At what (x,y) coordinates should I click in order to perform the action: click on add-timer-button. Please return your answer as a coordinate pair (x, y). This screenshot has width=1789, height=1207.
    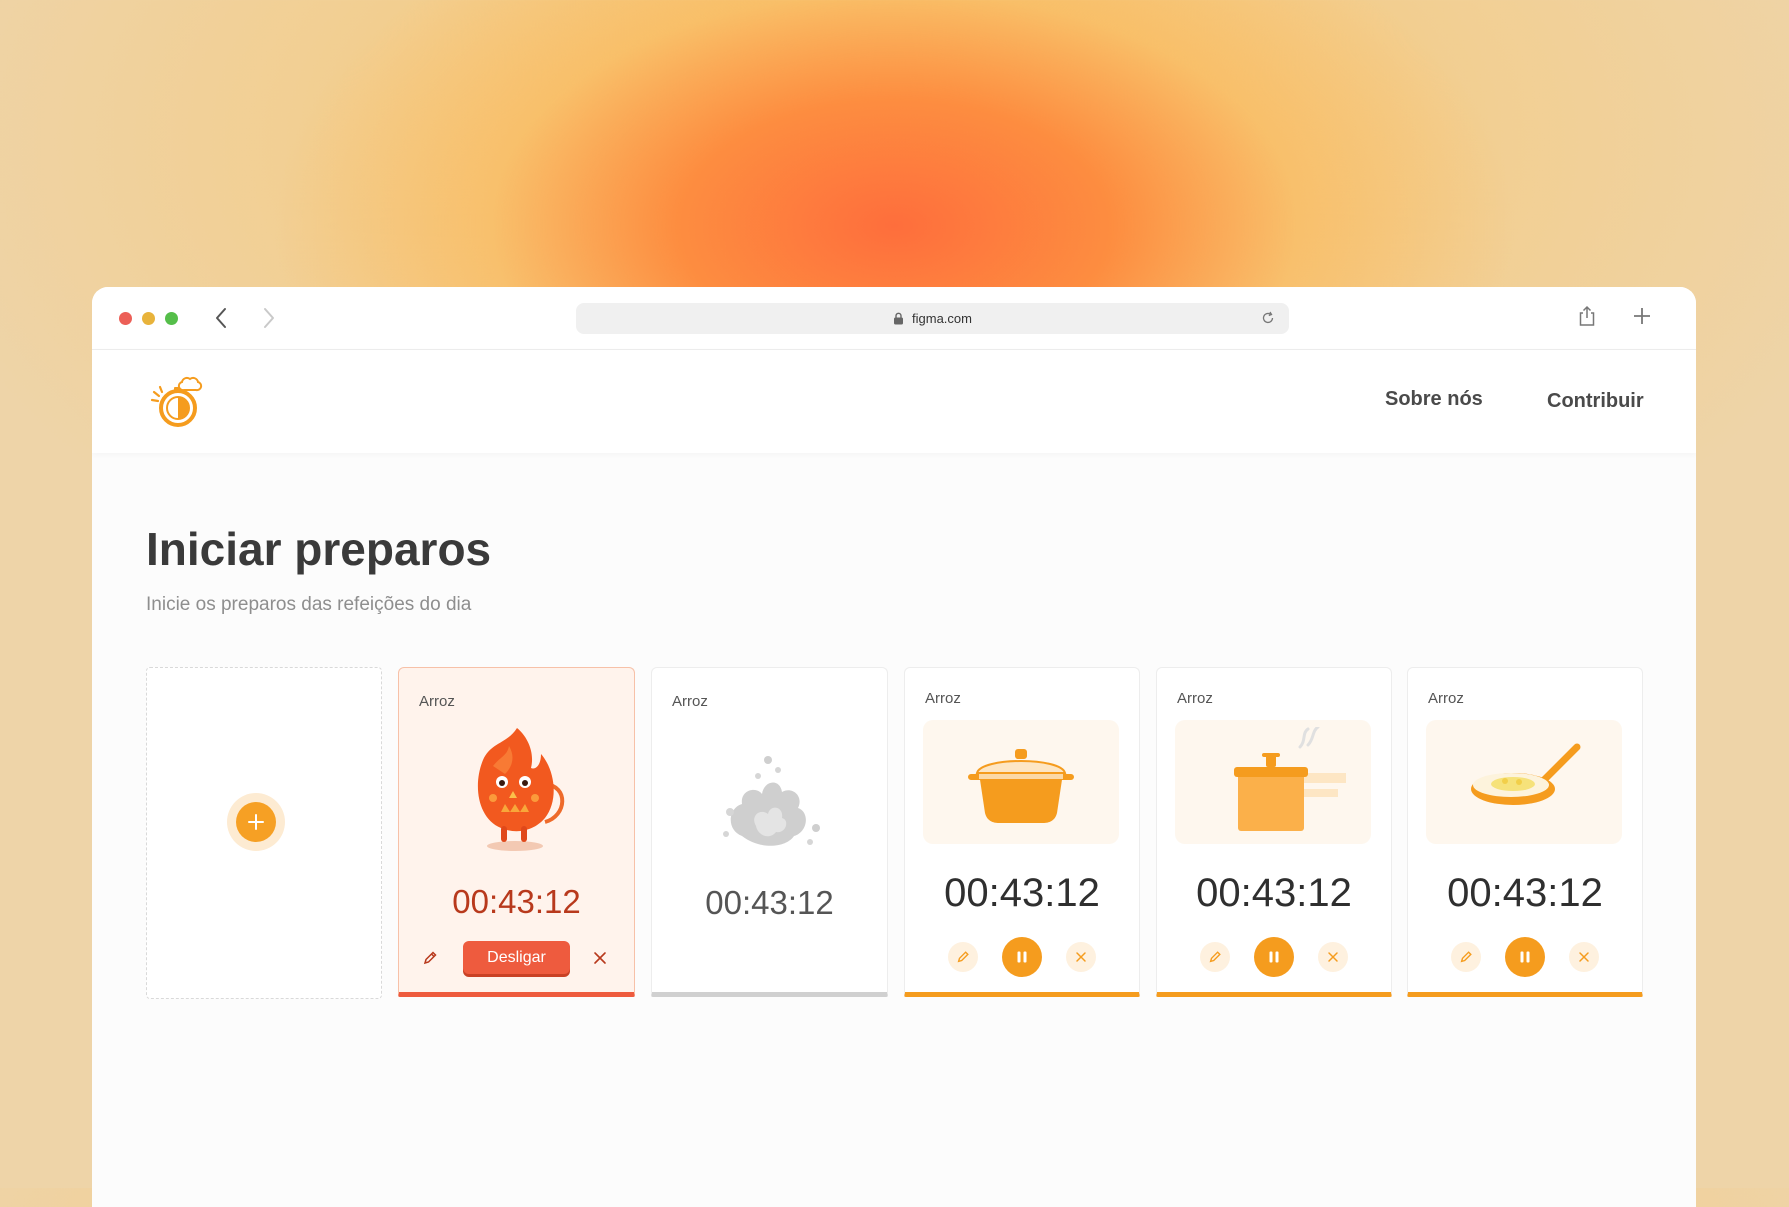
    Looking at the image, I should click on (256, 822).